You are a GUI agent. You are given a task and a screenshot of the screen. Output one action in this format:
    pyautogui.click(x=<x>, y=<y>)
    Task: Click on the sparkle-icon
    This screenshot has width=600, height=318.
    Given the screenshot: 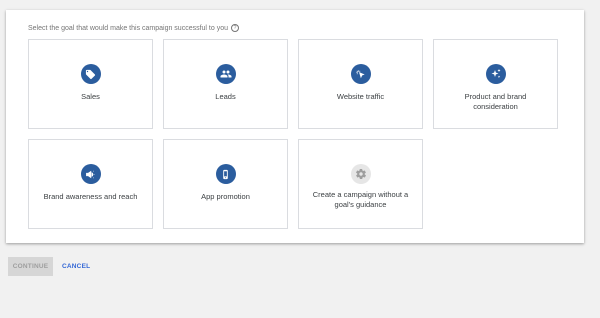 What is the action you would take?
    pyautogui.click(x=495, y=74)
    